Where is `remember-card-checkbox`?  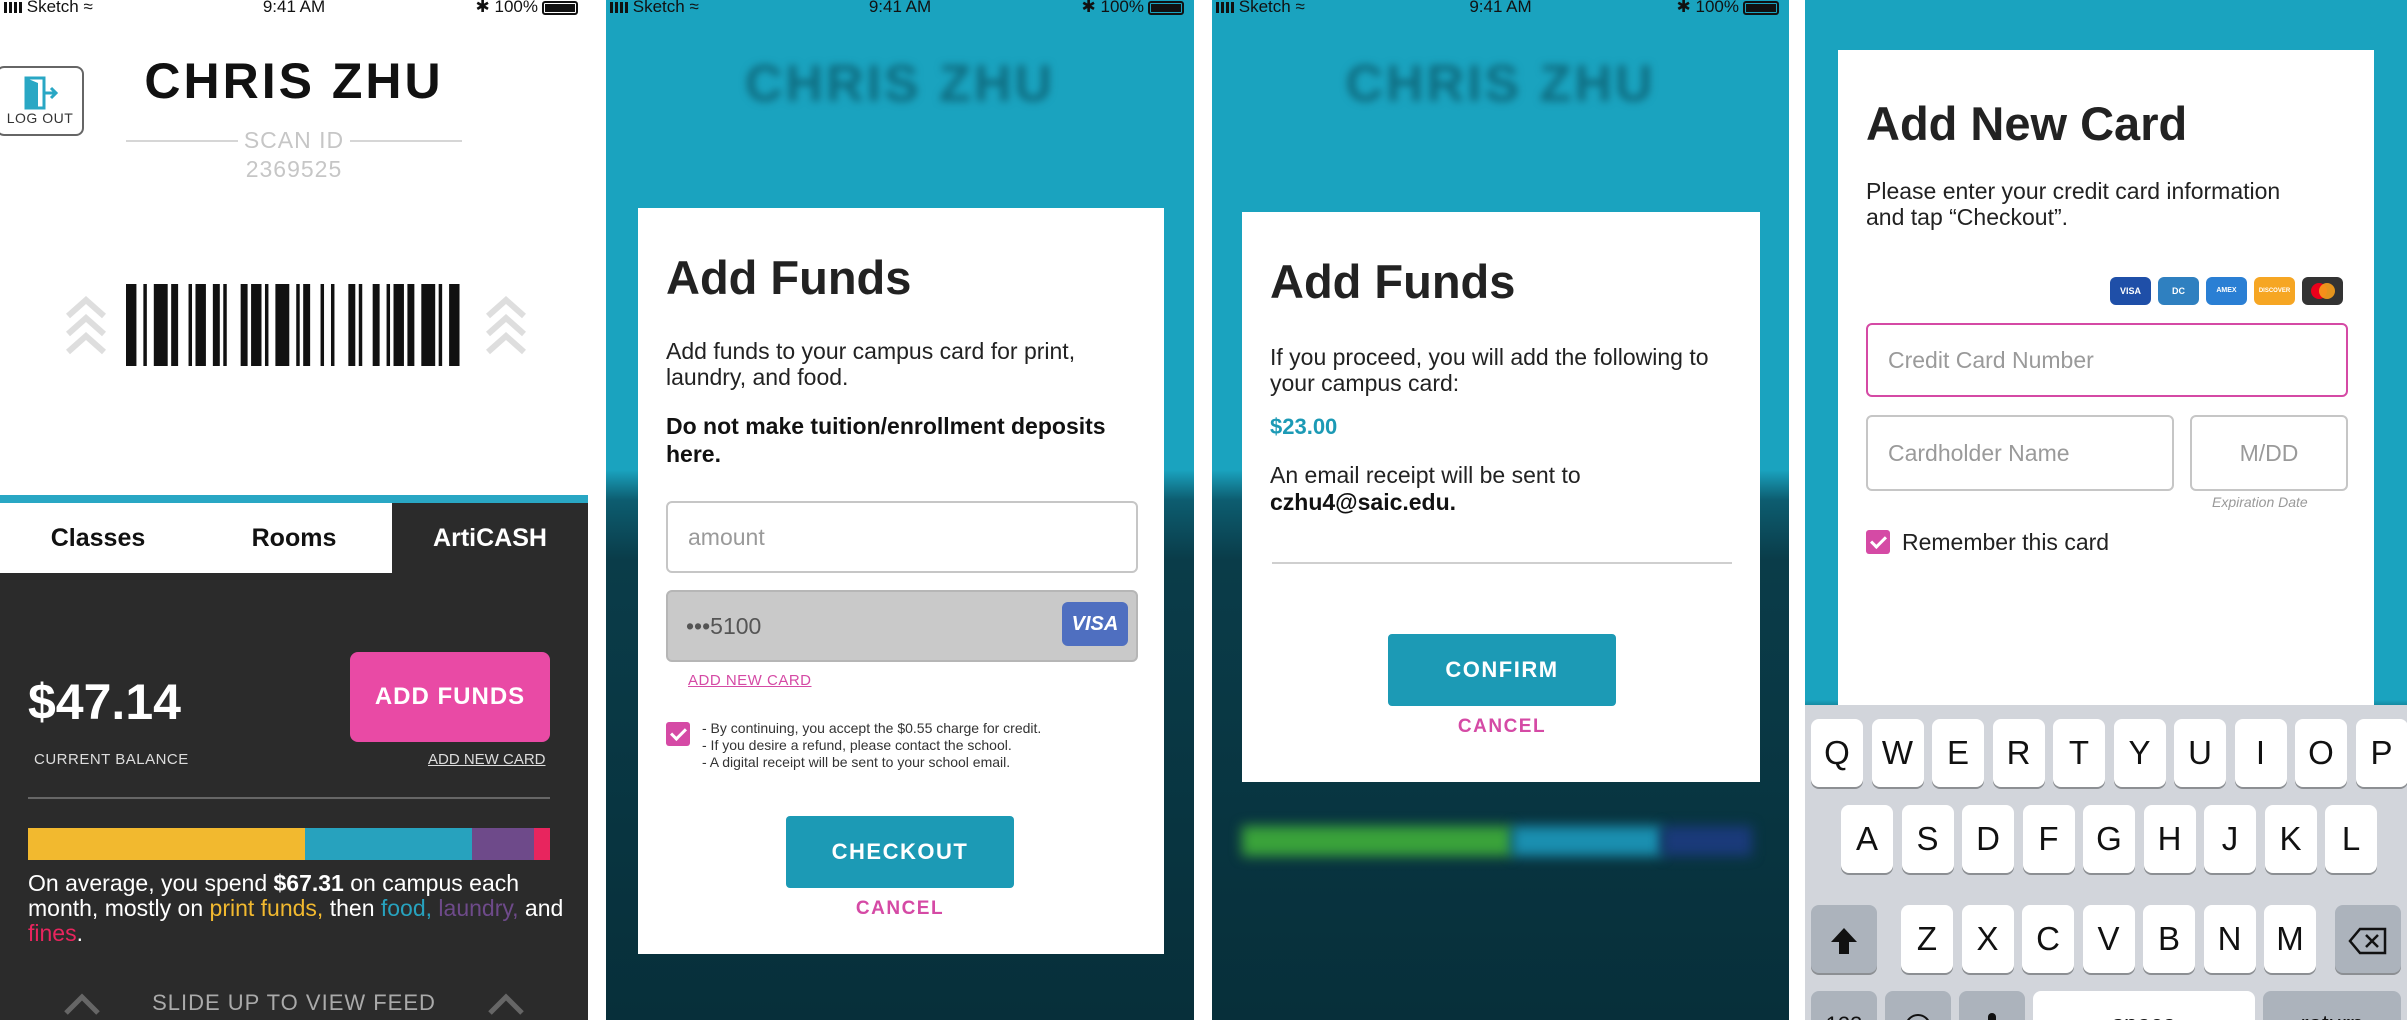
remember-card-checkbox is located at coordinates (1878, 542).